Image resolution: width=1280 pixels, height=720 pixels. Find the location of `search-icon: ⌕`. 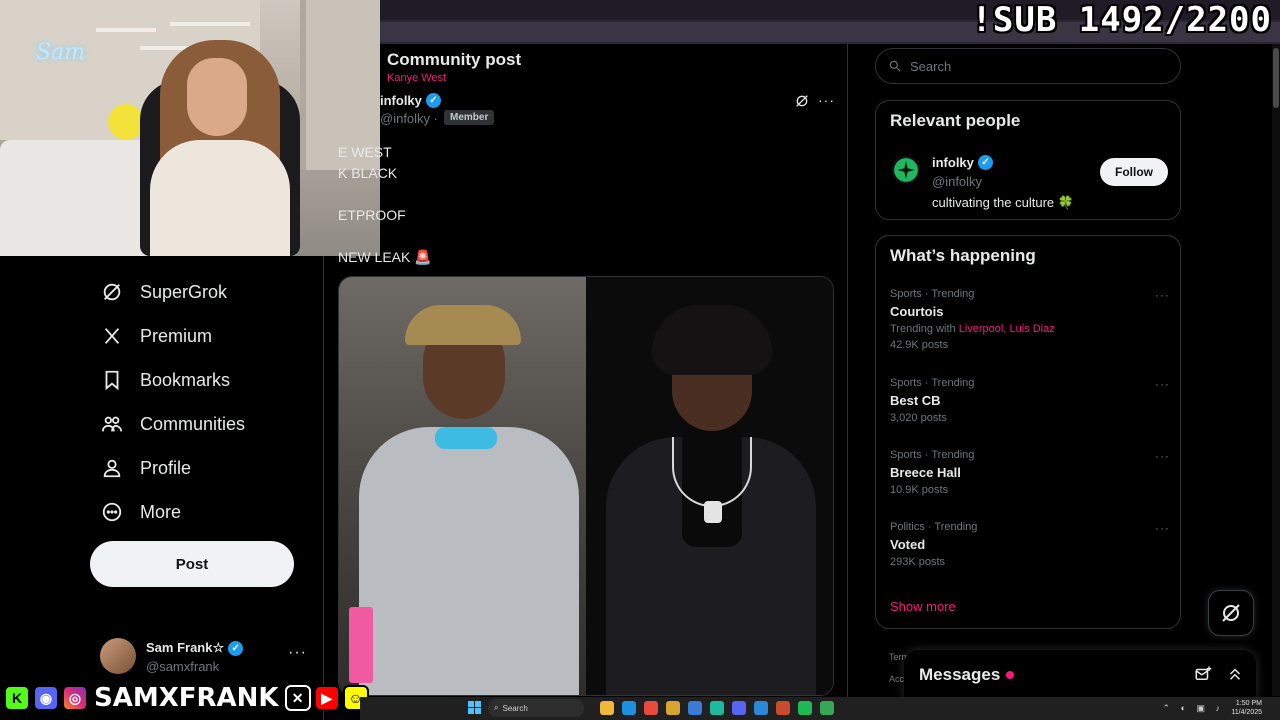

search-icon: ⌕ is located at coordinates (496, 707).